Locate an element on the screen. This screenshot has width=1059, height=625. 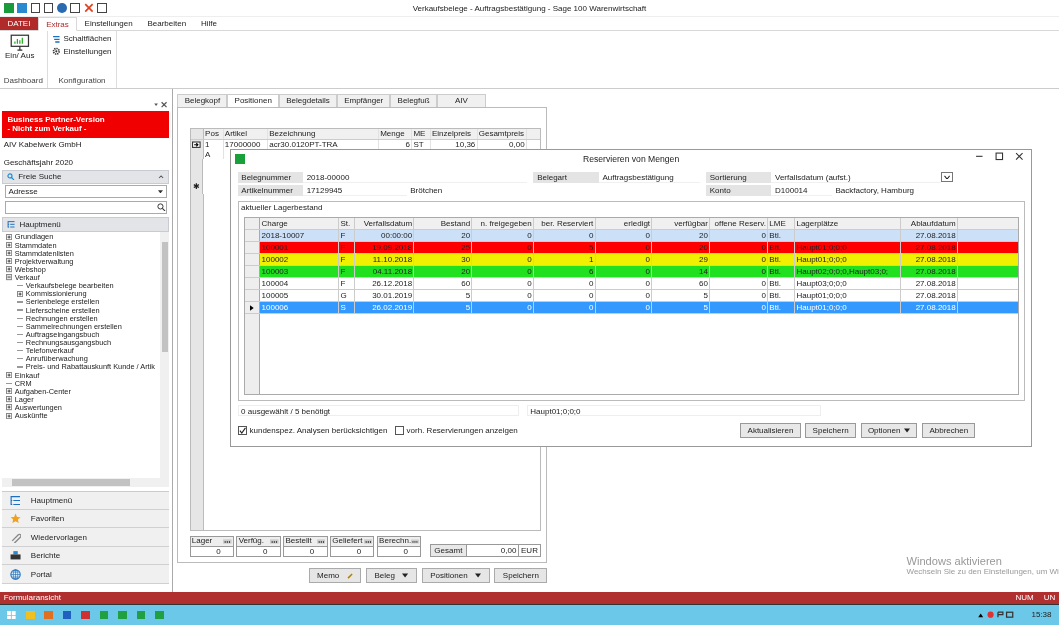
tree-item: Projektverwaltung is located at coordinates (44, 261).